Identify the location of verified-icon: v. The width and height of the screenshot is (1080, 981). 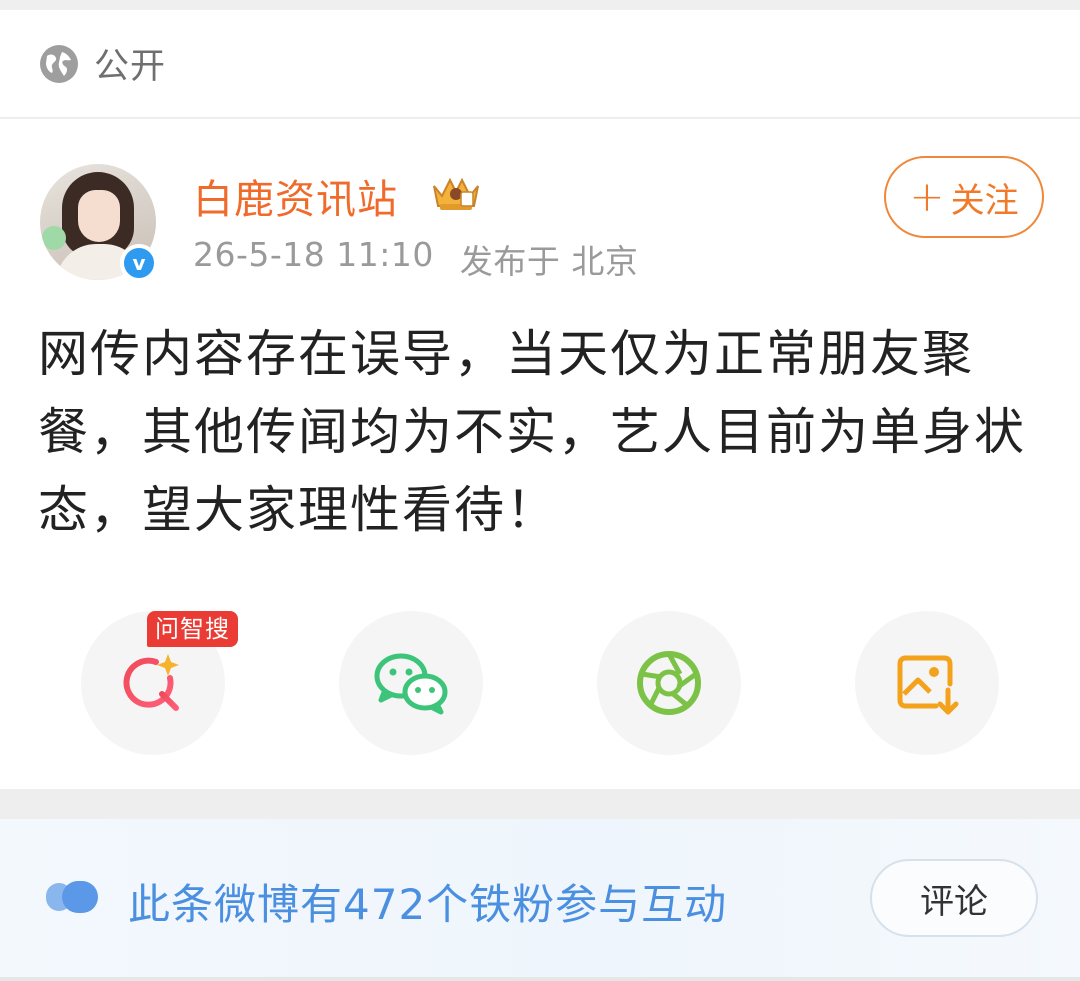
(139, 263).